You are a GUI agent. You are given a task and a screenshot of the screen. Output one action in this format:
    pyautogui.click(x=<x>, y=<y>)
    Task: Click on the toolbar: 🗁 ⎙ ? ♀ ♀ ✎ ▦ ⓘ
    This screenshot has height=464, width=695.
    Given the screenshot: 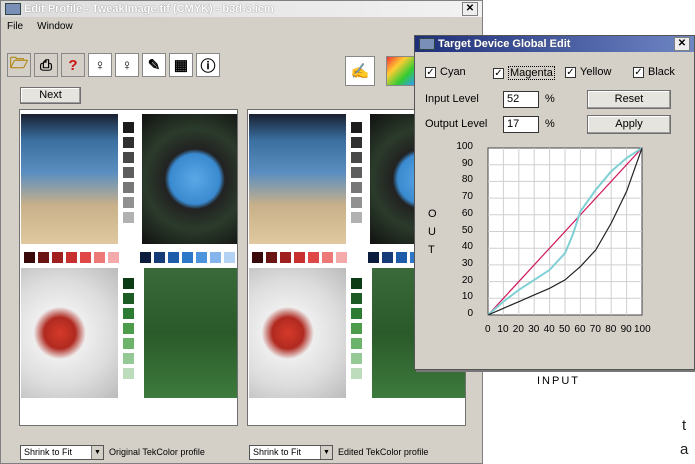 What is the action you would take?
    pyautogui.click(x=113, y=65)
    